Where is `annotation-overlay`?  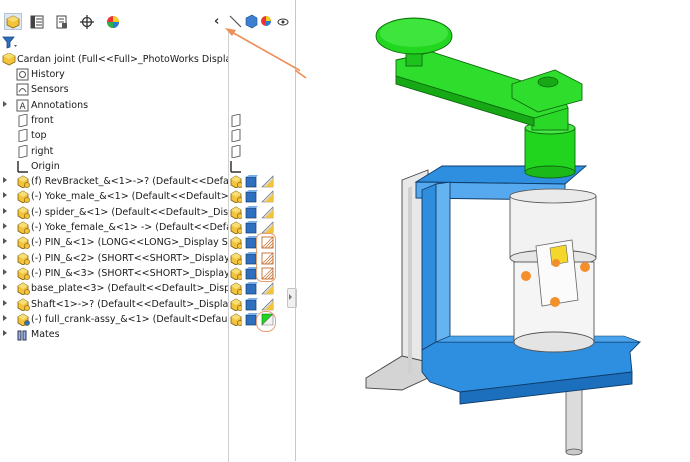 annotation-overlay is located at coordinates (262, 50).